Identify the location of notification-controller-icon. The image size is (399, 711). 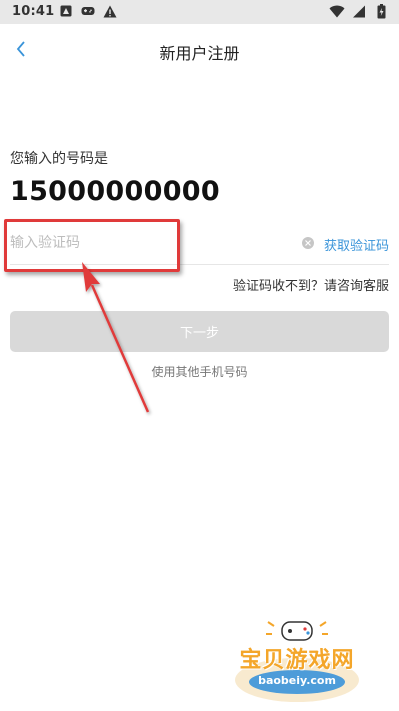
(88, 11).